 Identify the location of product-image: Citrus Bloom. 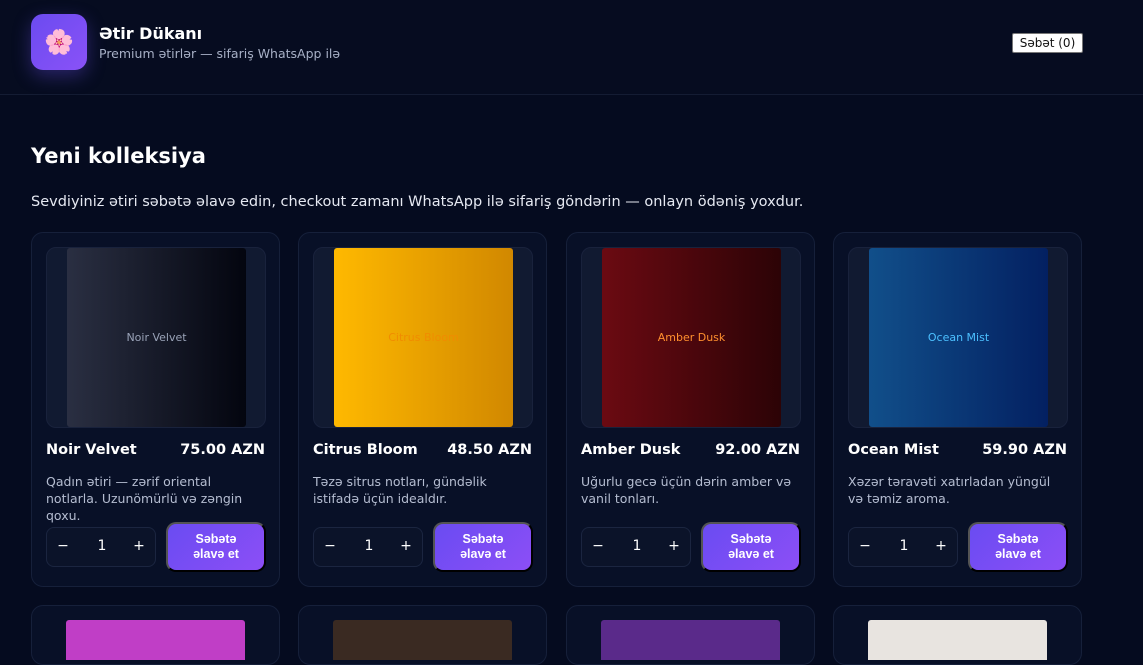
(423, 337).